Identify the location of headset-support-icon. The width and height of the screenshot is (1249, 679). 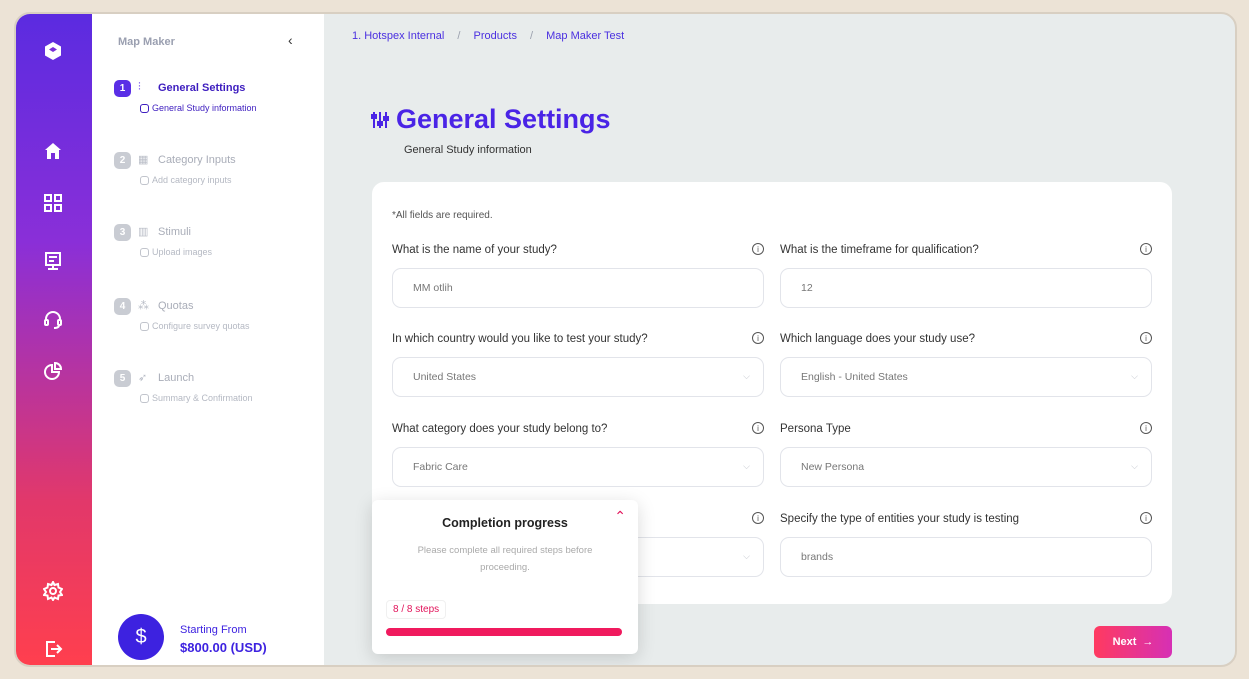
(53, 319).